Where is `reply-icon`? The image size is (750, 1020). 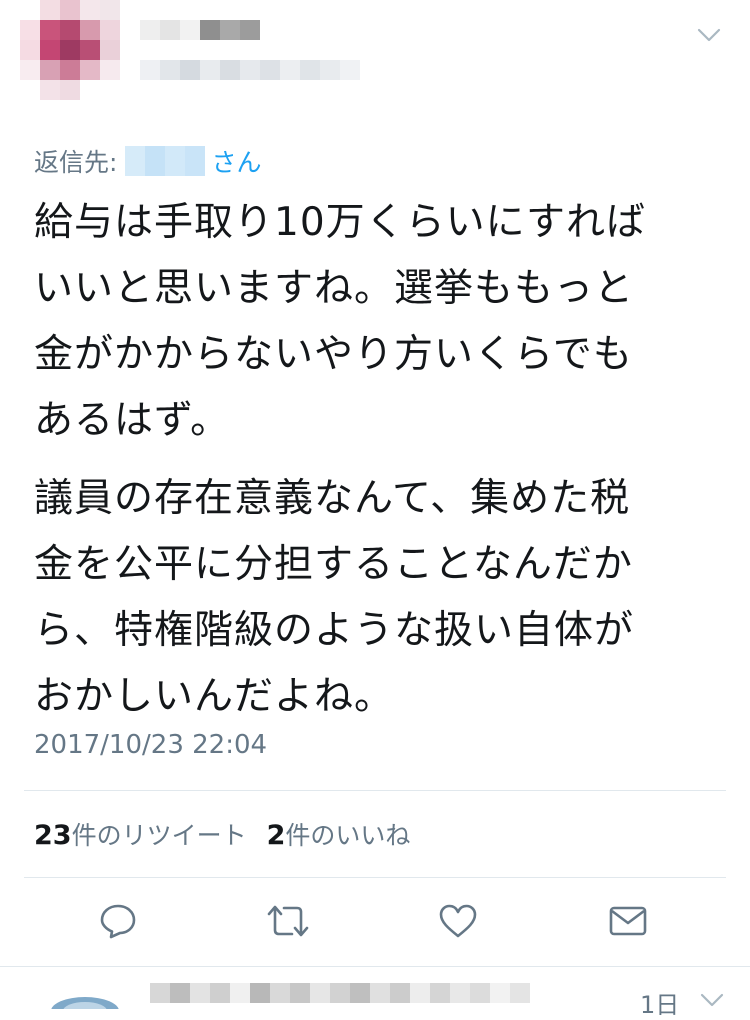 reply-icon is located at coordinates (118, 921).